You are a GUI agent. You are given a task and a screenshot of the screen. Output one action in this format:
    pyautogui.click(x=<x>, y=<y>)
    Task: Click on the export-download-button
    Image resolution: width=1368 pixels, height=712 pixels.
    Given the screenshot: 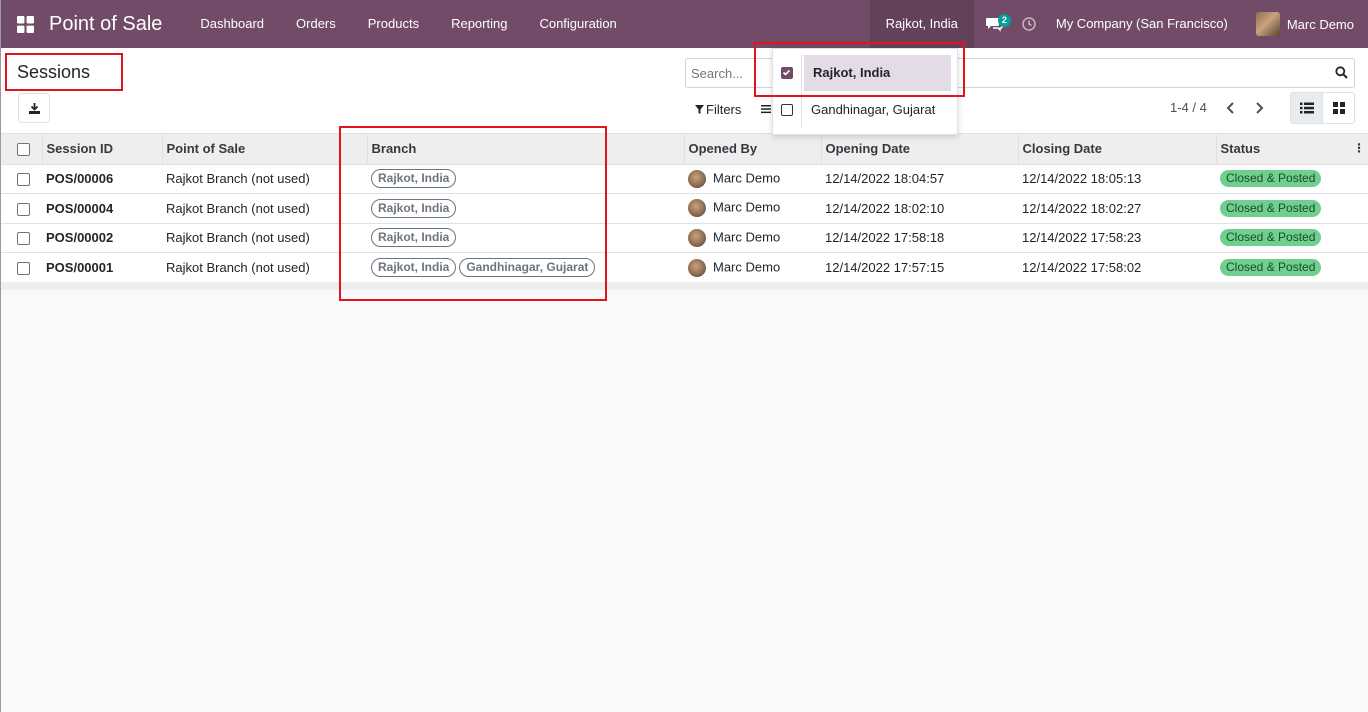 What is the action you would take?
    pyautogui.click(x=34, y=108)
    